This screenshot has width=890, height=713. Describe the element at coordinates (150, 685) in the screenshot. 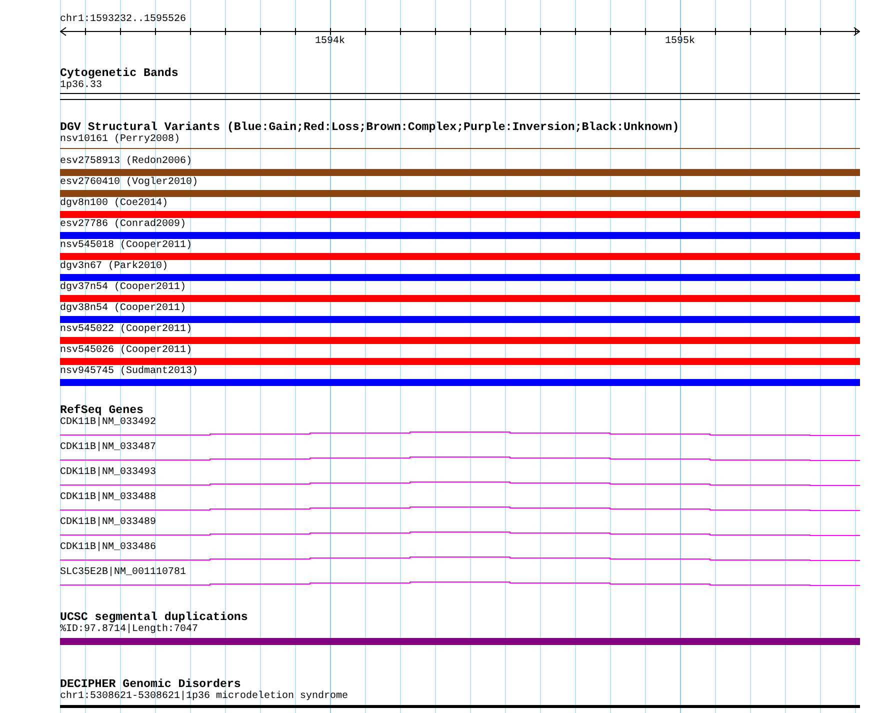

I see `track-title: DECIPHER Genomic Disorders` at that location.